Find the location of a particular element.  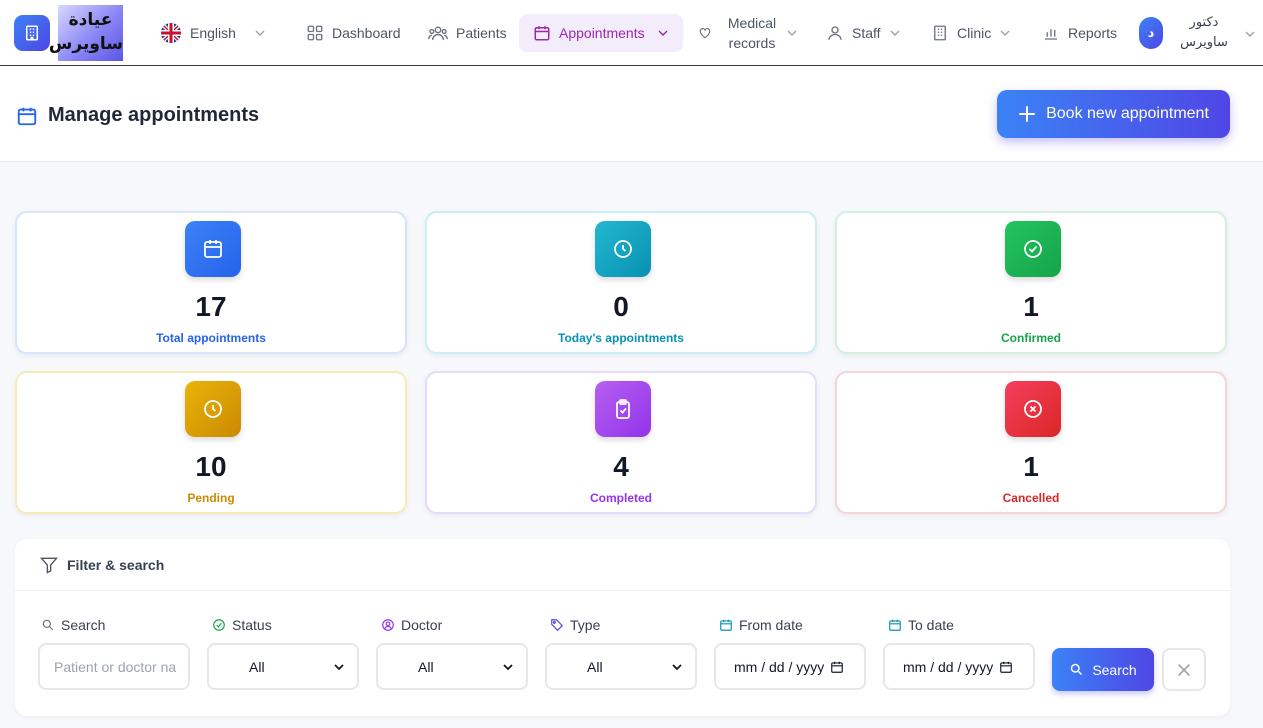

user-circle-icon is located at coordinates (388, 625).